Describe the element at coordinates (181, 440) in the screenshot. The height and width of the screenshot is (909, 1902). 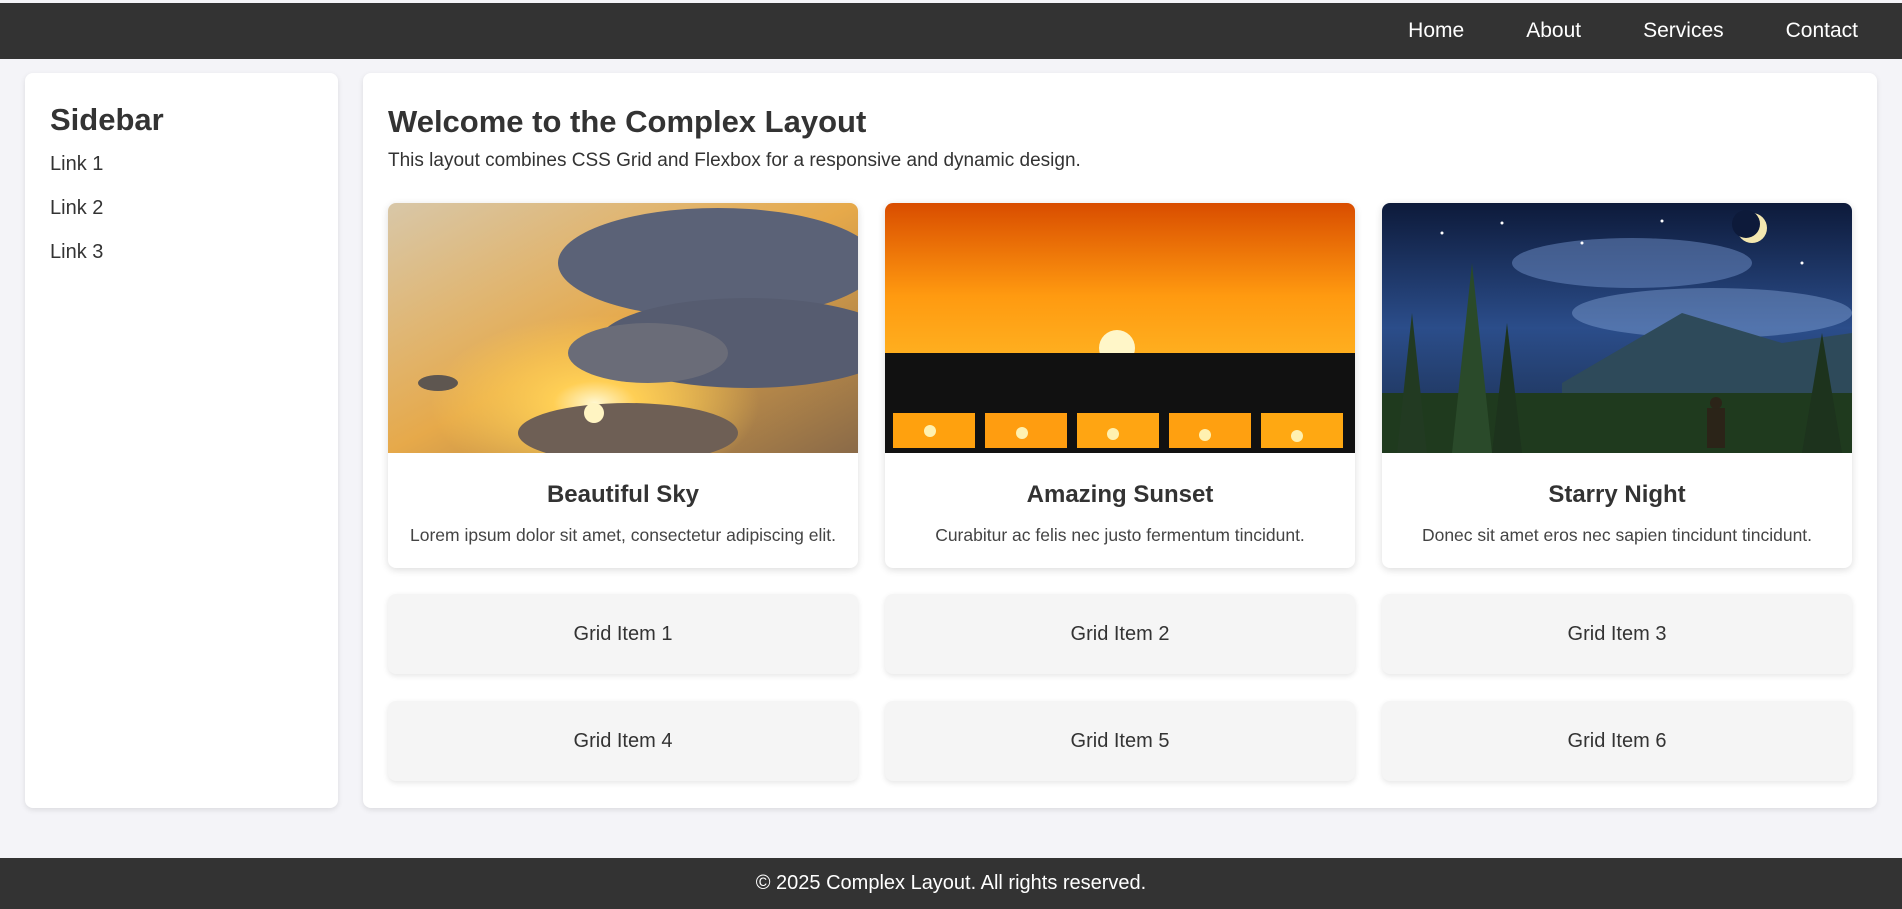
I see `sidebar: Sidebar Link 1 Link 2 Link 3` at that location.